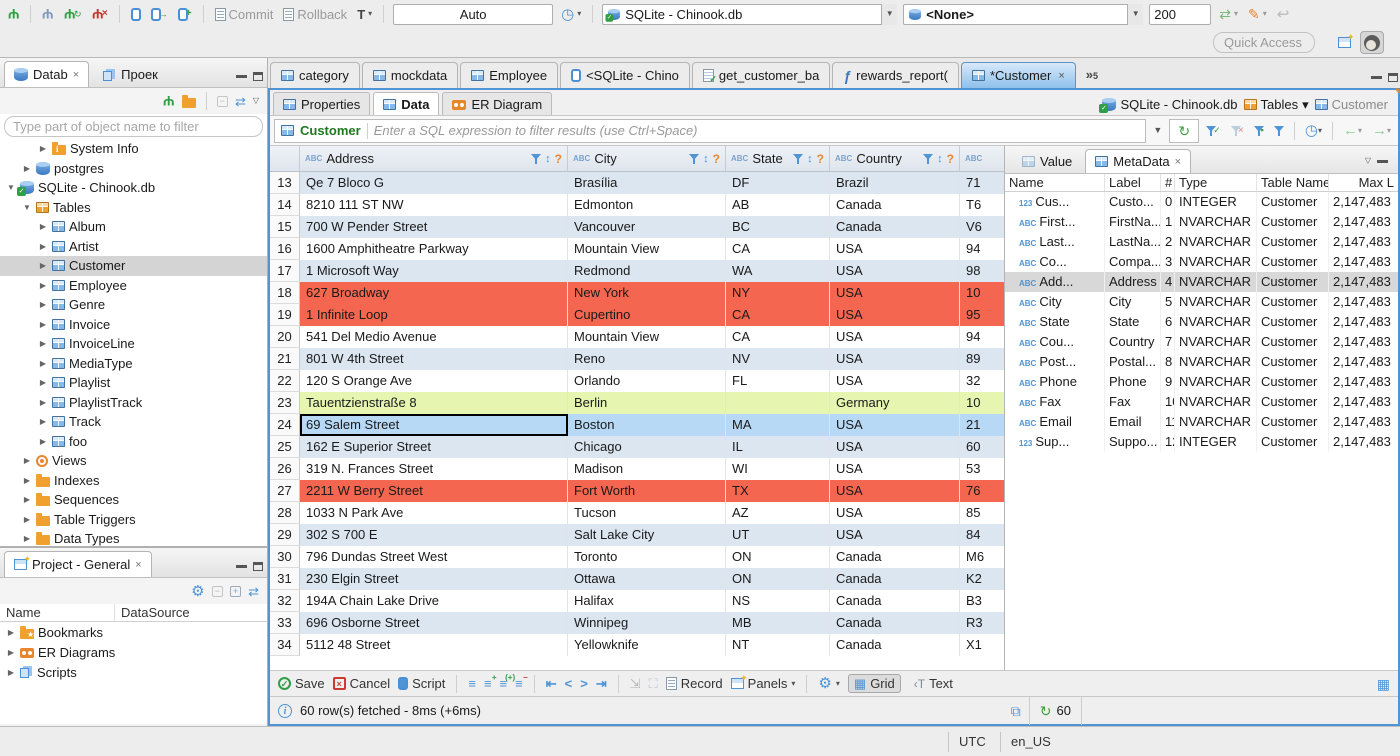 This screenshot has height=756, width=1400. What do you see at coordinates (217, 591) in the screenshot?
I see `collapse-all-button: −` at bounding box center [217, 591].